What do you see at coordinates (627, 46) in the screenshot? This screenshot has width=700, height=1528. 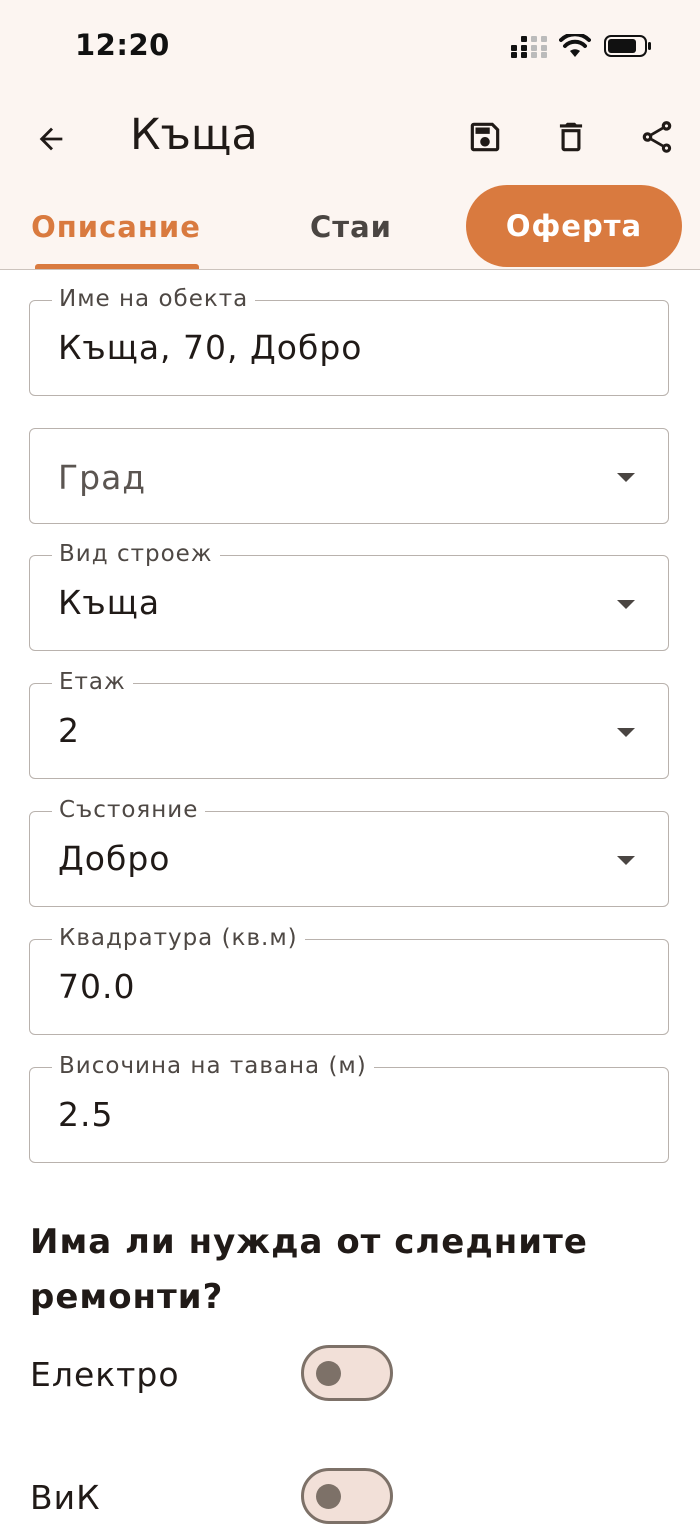 I see `battery-icon` at bounding box center [627, 46].